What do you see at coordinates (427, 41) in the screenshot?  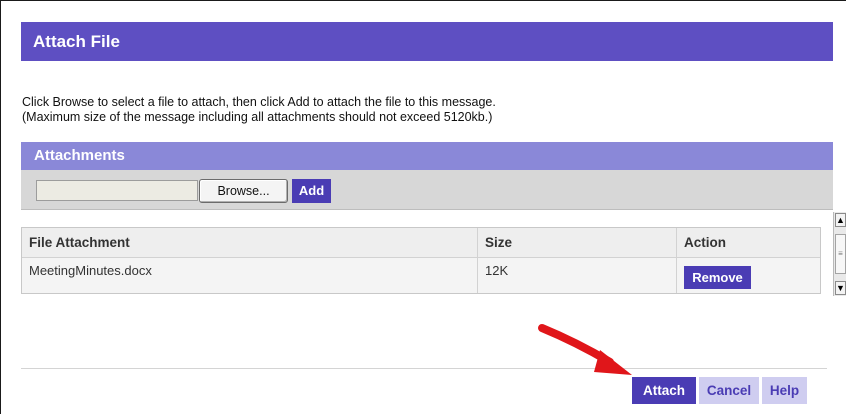 I see `dialog-title: Attach File` at bounding box center [427, 41].